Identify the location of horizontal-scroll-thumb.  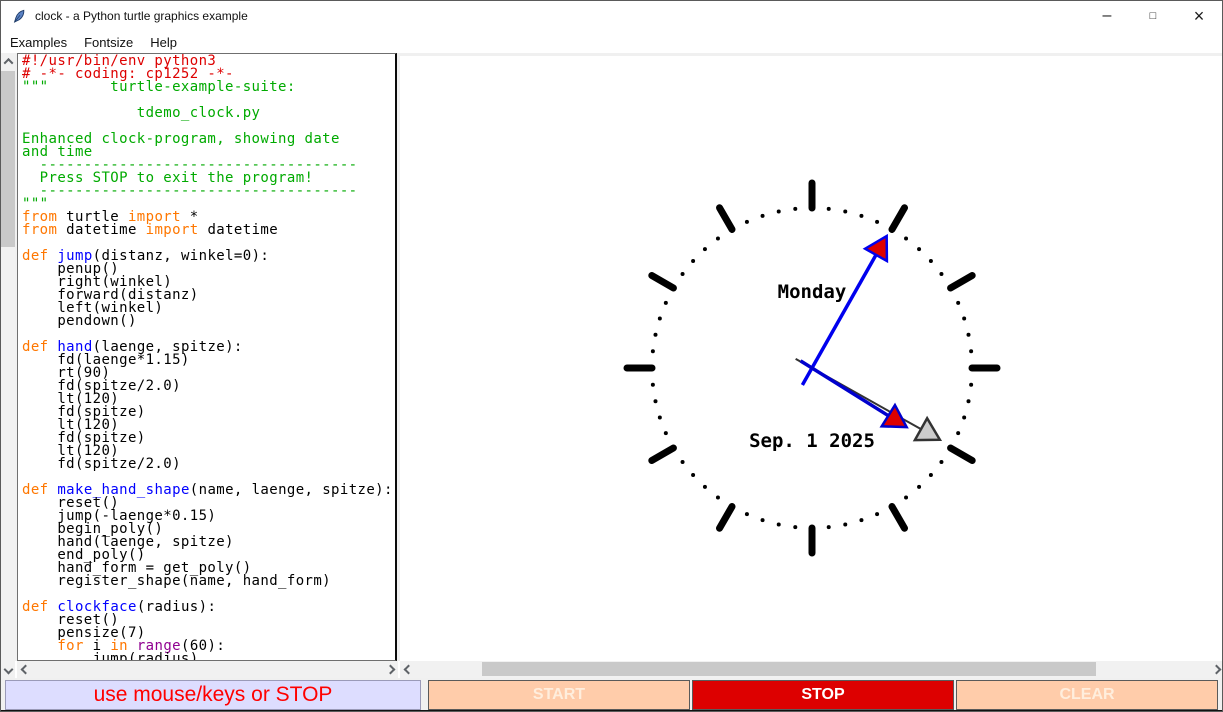
(789, 669).